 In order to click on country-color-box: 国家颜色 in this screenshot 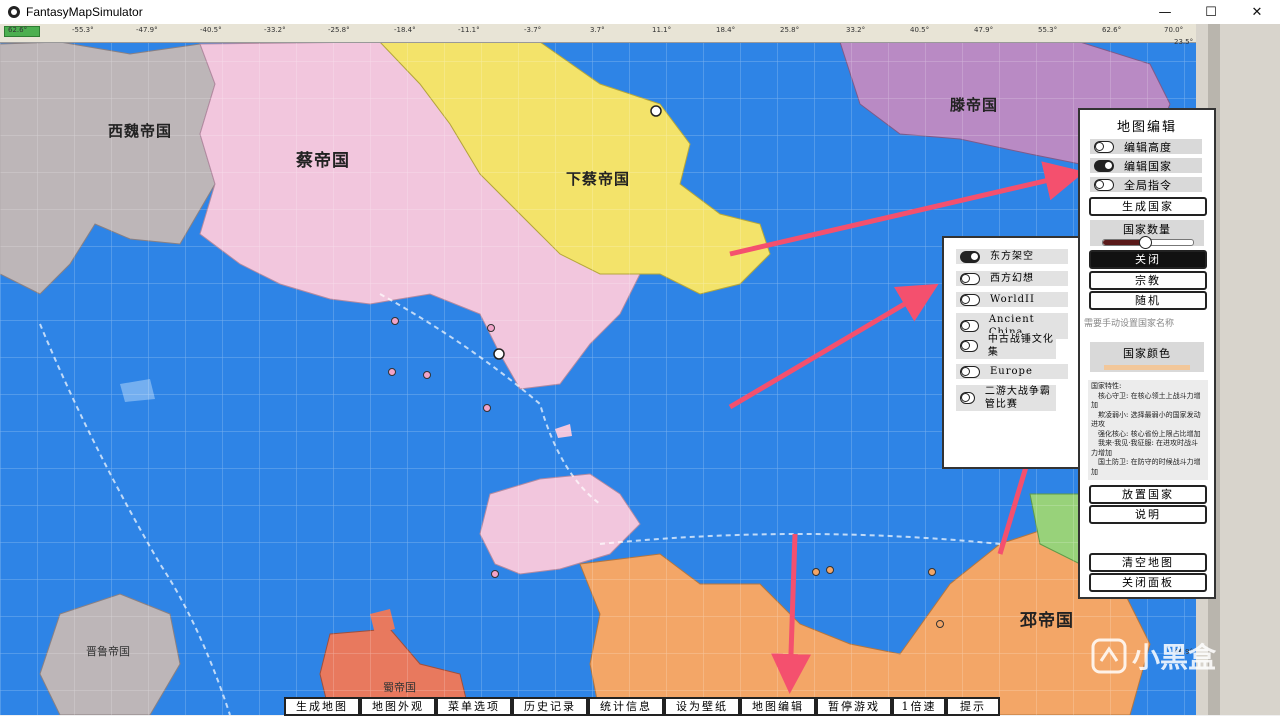, I will do `click(1147, 357)`.